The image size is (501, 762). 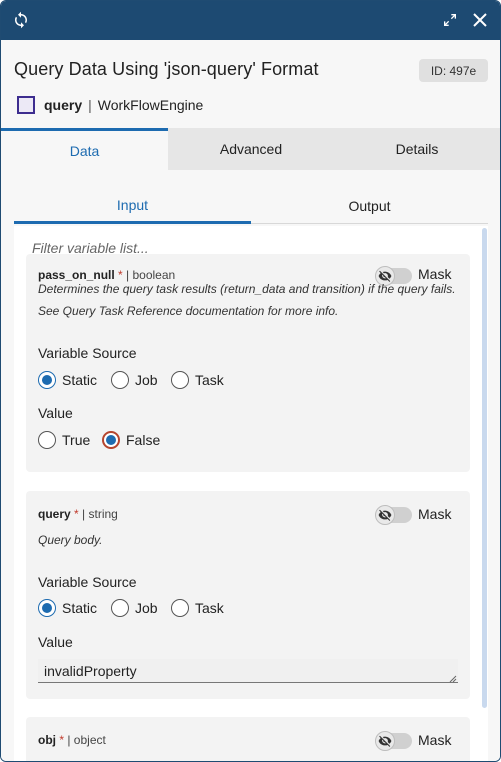 What do you see at coordinates (86, 740) in the screenshot?
I see `variable-type: | object` at bounding box center [86, 740].